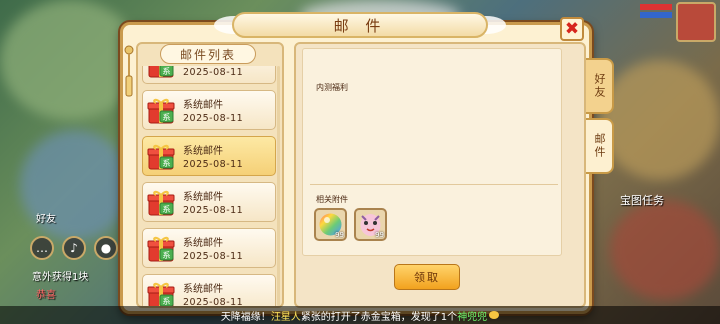  Describe the element at coordinates (642, 200) in the screenshot. I see `bg-text-treasure-map: 宝图任务` at that location.